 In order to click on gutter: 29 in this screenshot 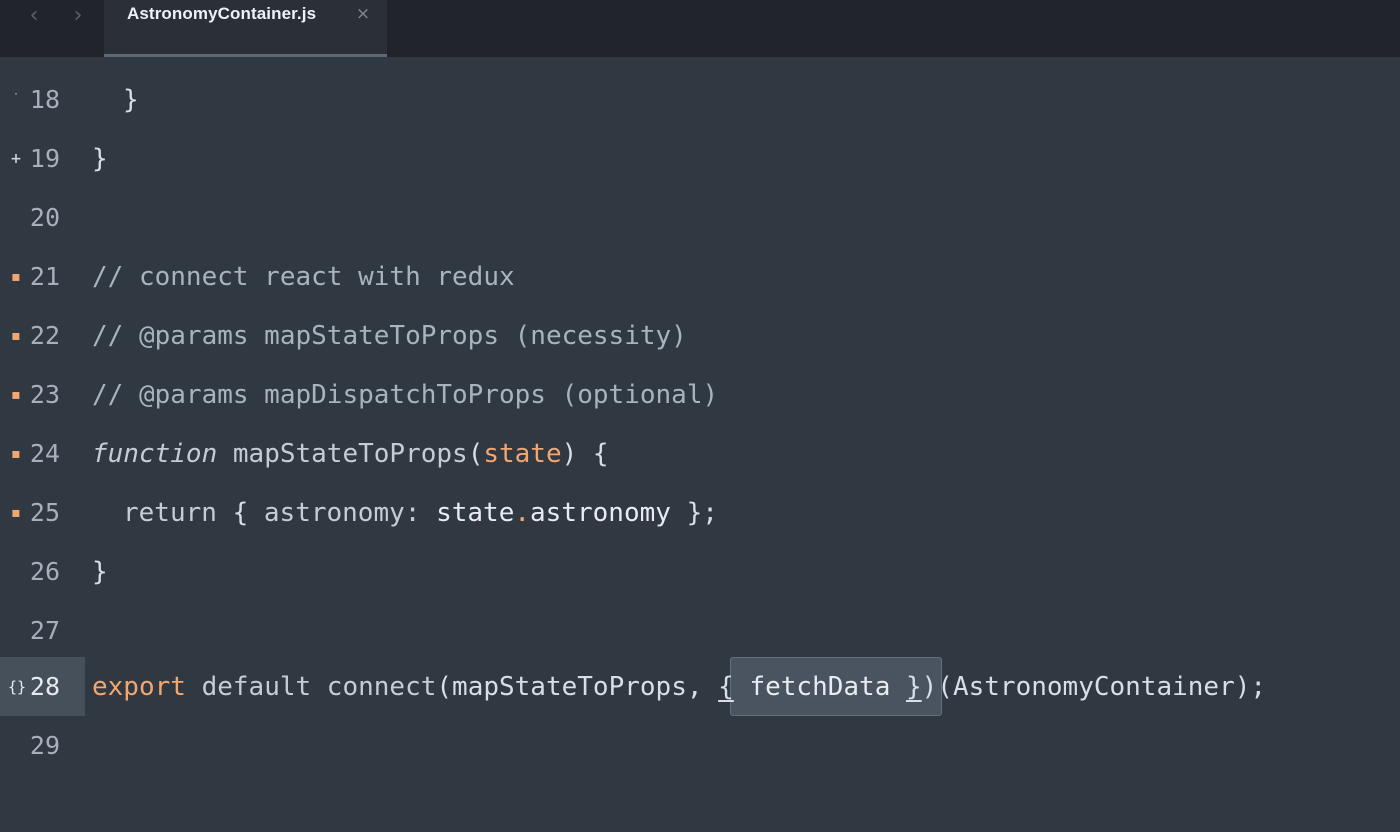, I will do `click(42, 745)`.